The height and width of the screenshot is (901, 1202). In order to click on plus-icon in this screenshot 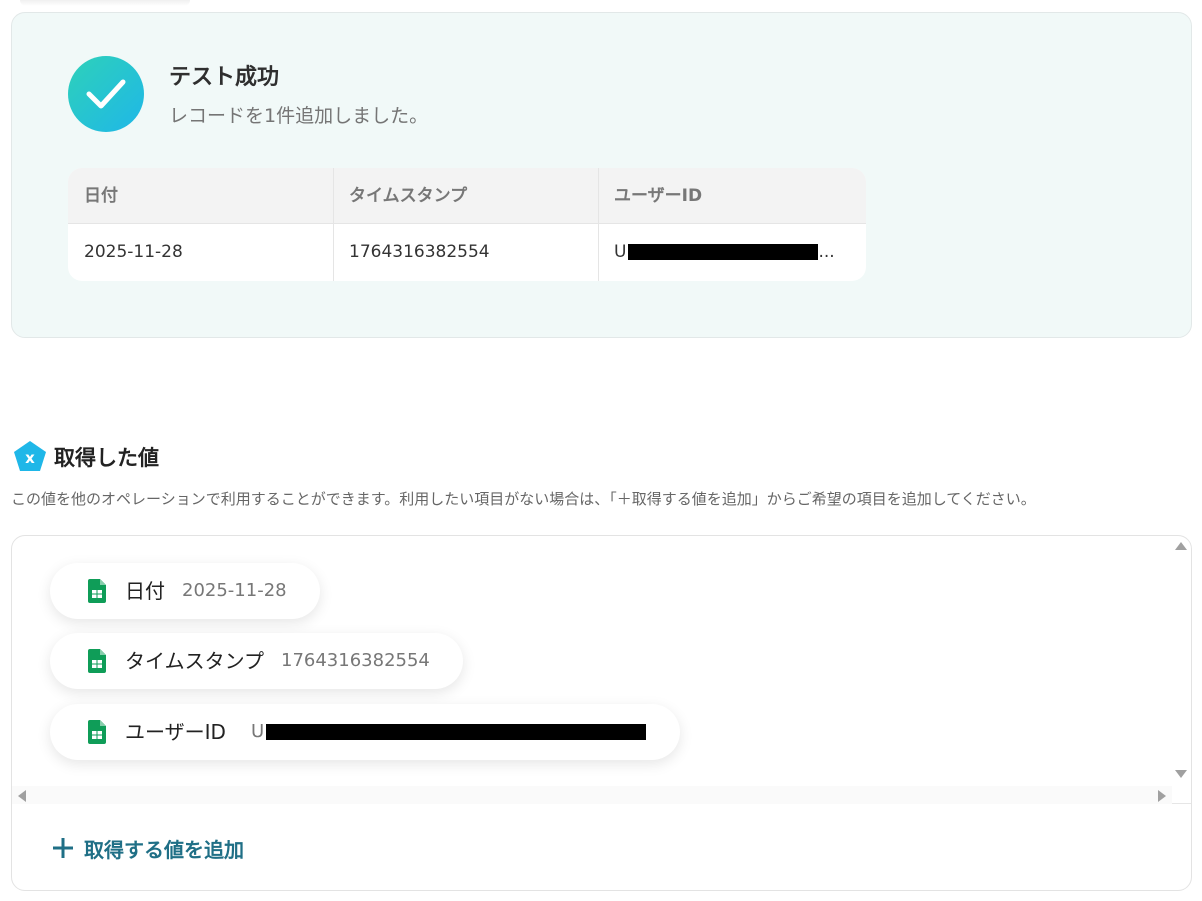, I will do `click(63, 848)`.